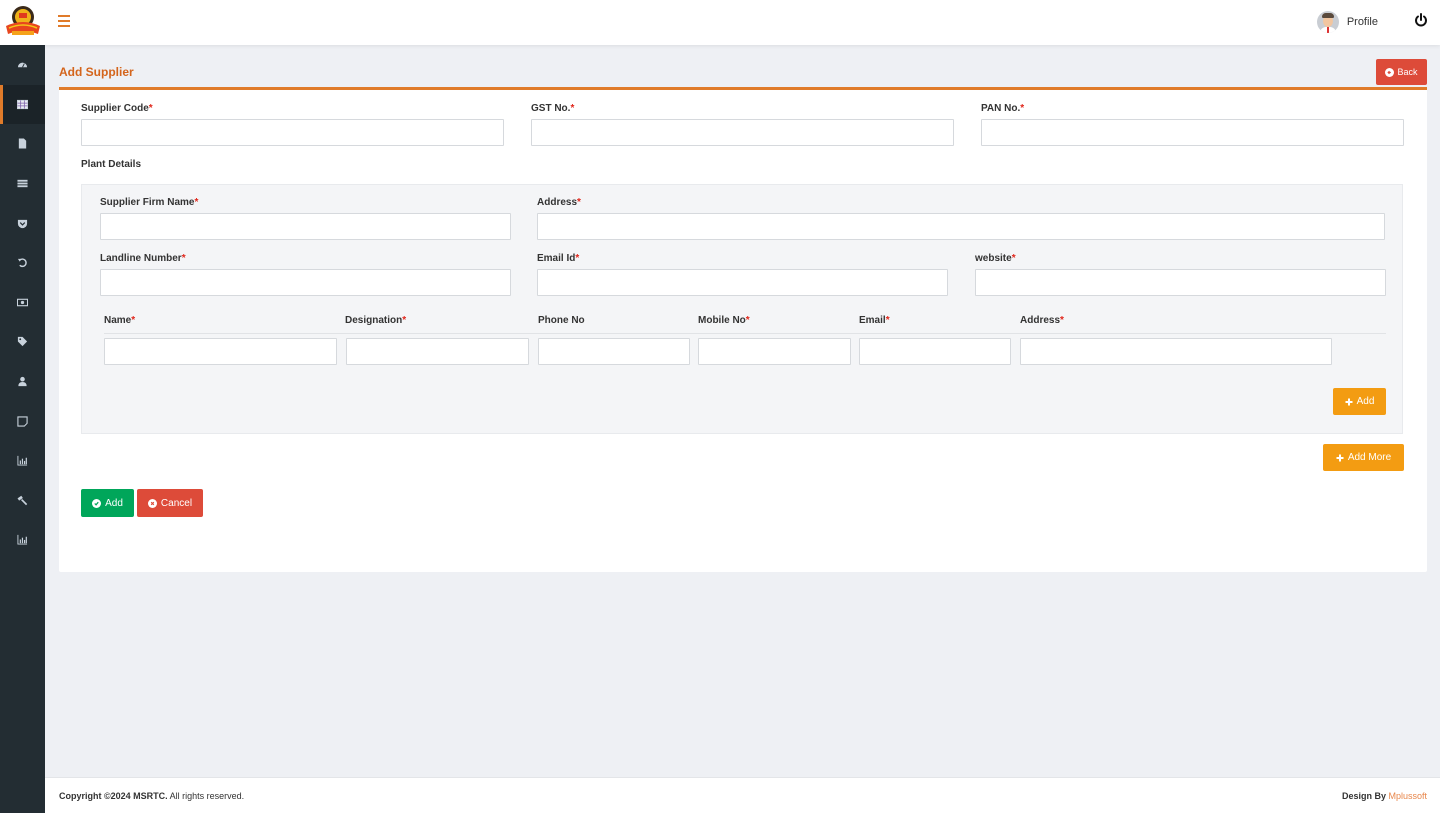 The image size is (1440, 813). What do you see at coordinates (23, 21) in the screenshot?
I see `msrtc-logo` at bounding box center [23, 21].